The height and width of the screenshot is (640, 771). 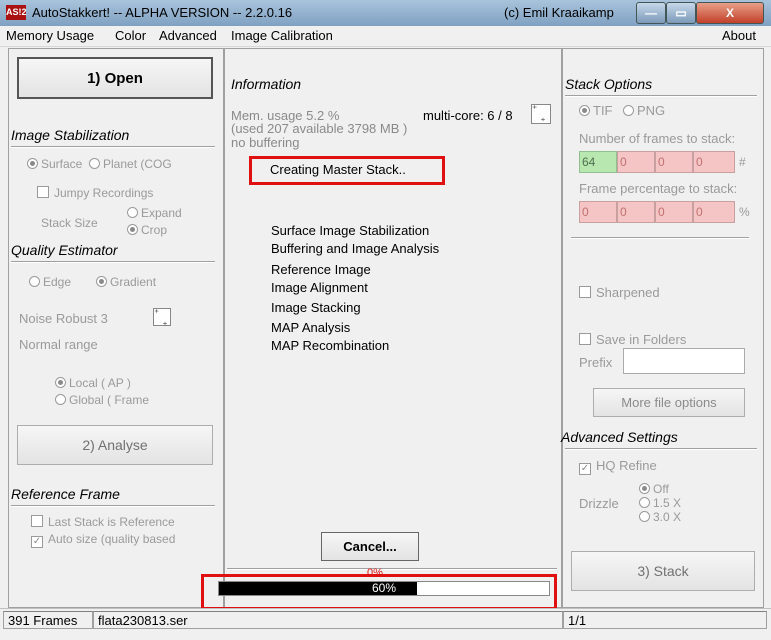 I want to click on reference-frame-heading: Reference Frame, so click(x=65, y=494).